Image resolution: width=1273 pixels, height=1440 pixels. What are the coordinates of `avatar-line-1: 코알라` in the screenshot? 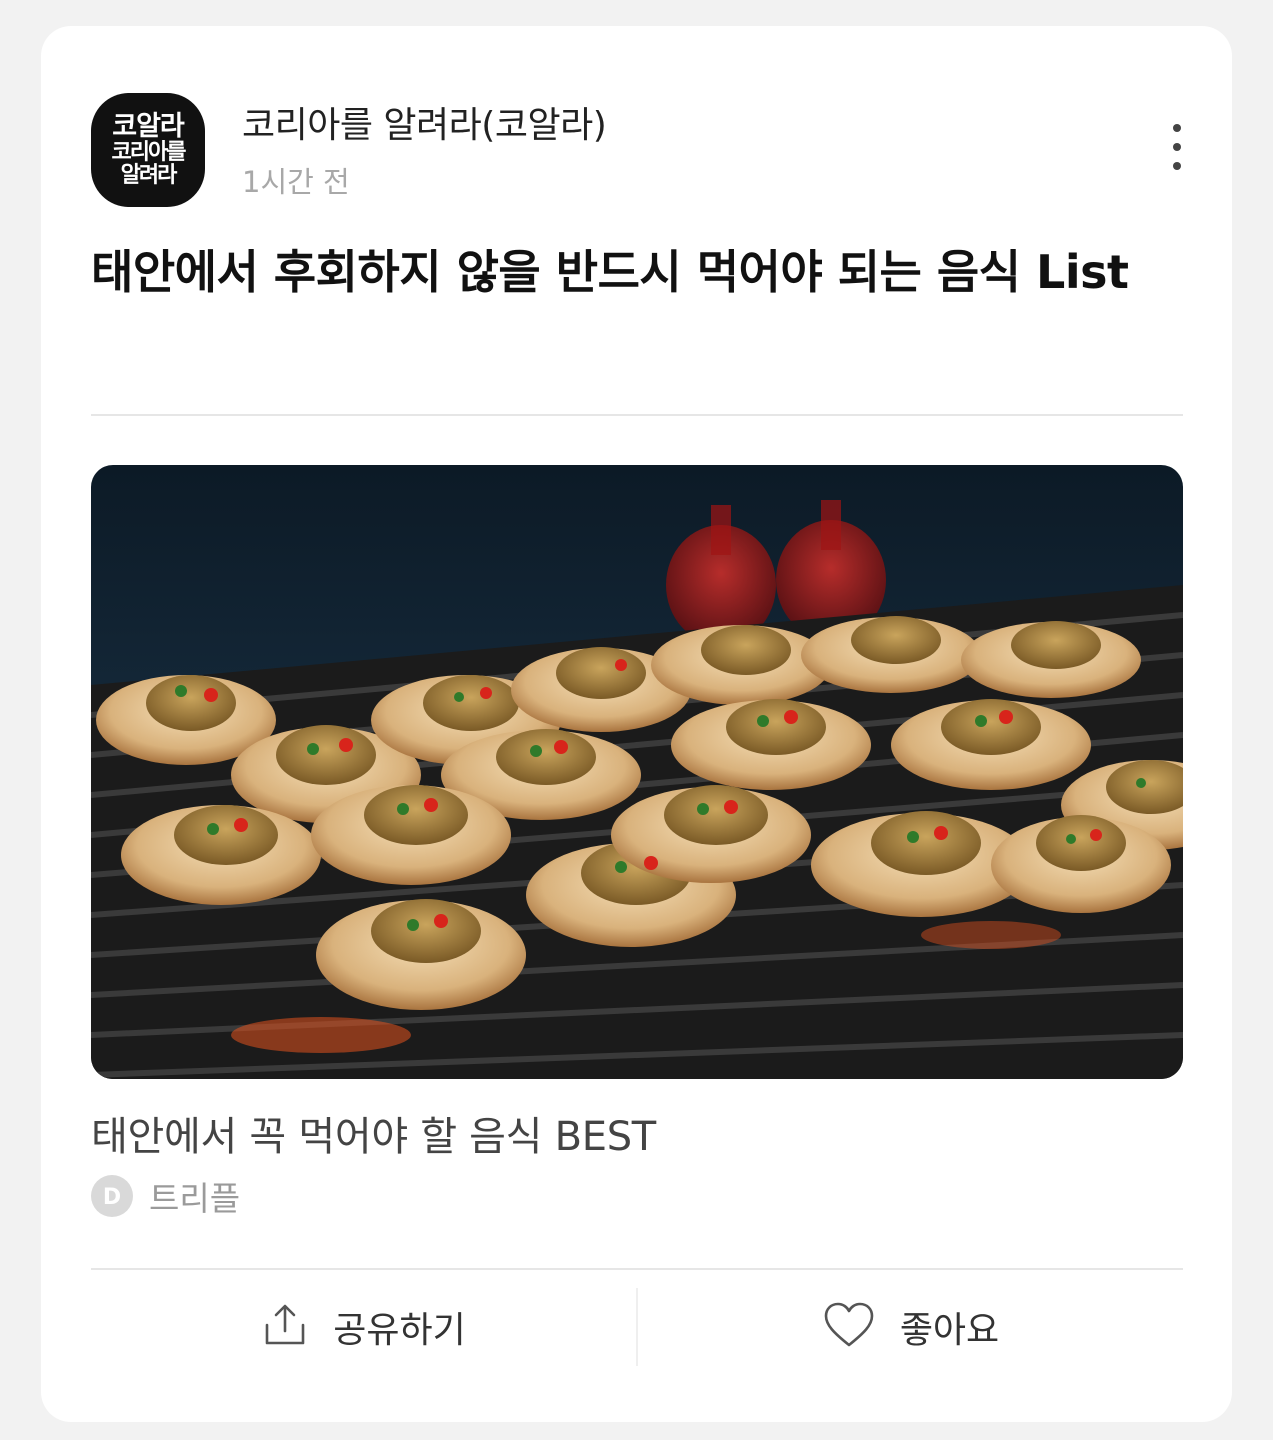 It's located at (148, 126).